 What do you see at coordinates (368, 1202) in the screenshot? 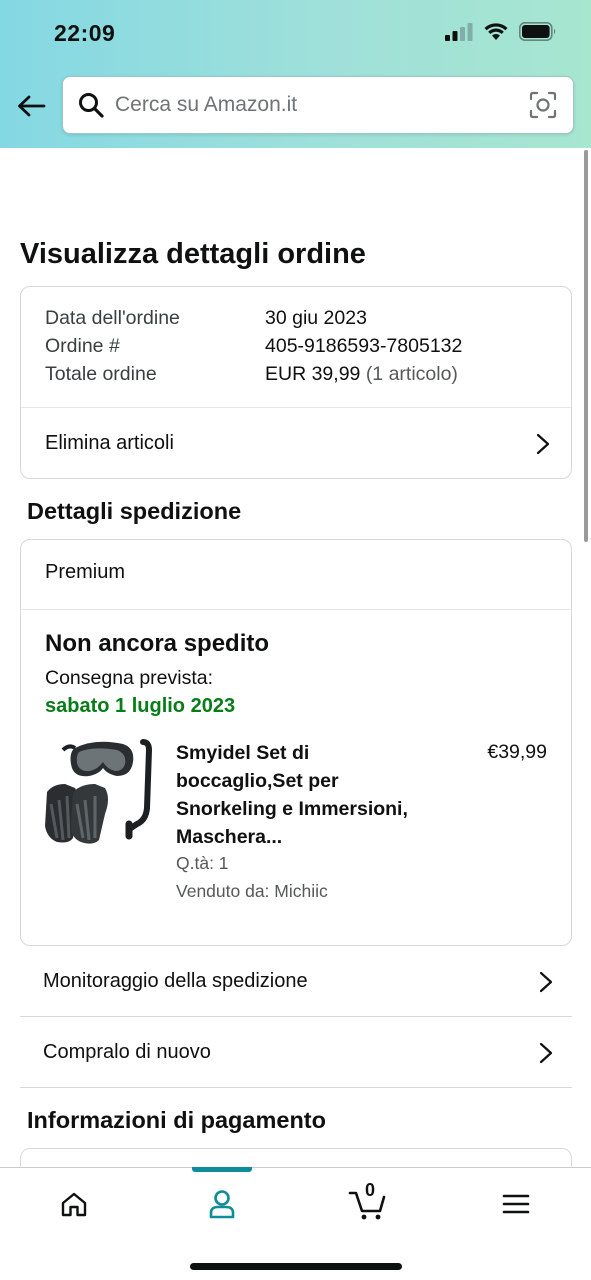
I see `nav-cart: 0` at bounding box center [368, 1202].